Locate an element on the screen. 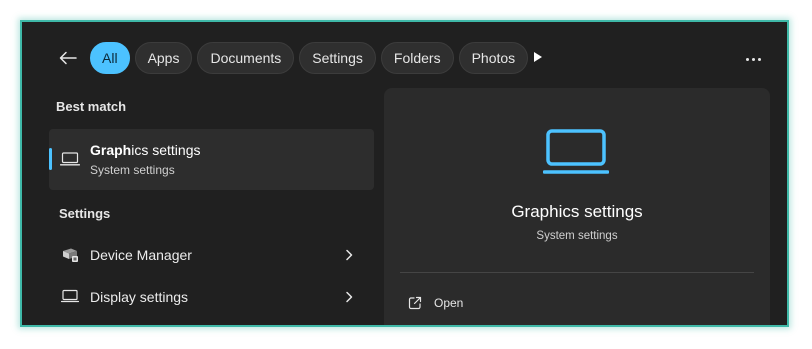  filter-folders: Folders is located at coordinates (417, 58).